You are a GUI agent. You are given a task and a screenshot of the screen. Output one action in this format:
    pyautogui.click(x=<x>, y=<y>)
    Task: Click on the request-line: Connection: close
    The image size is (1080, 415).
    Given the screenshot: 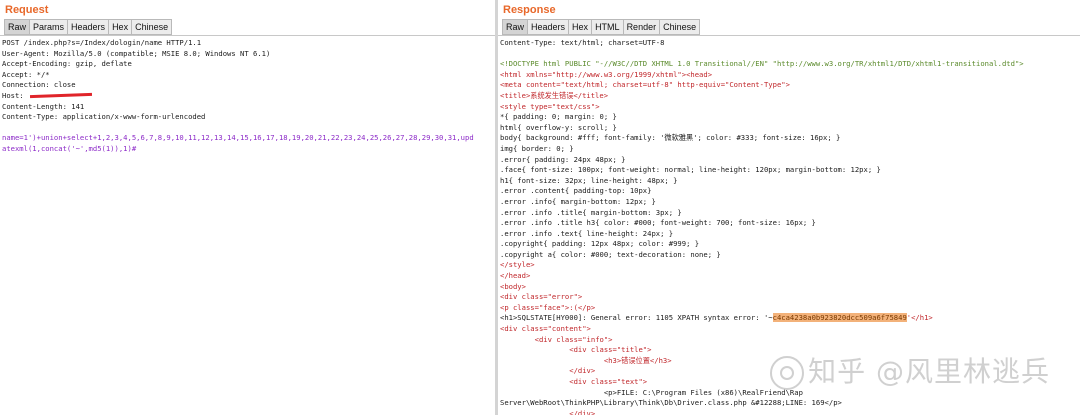 What is the action you would take?
    pyautogui.click(x=39, y=85)
    